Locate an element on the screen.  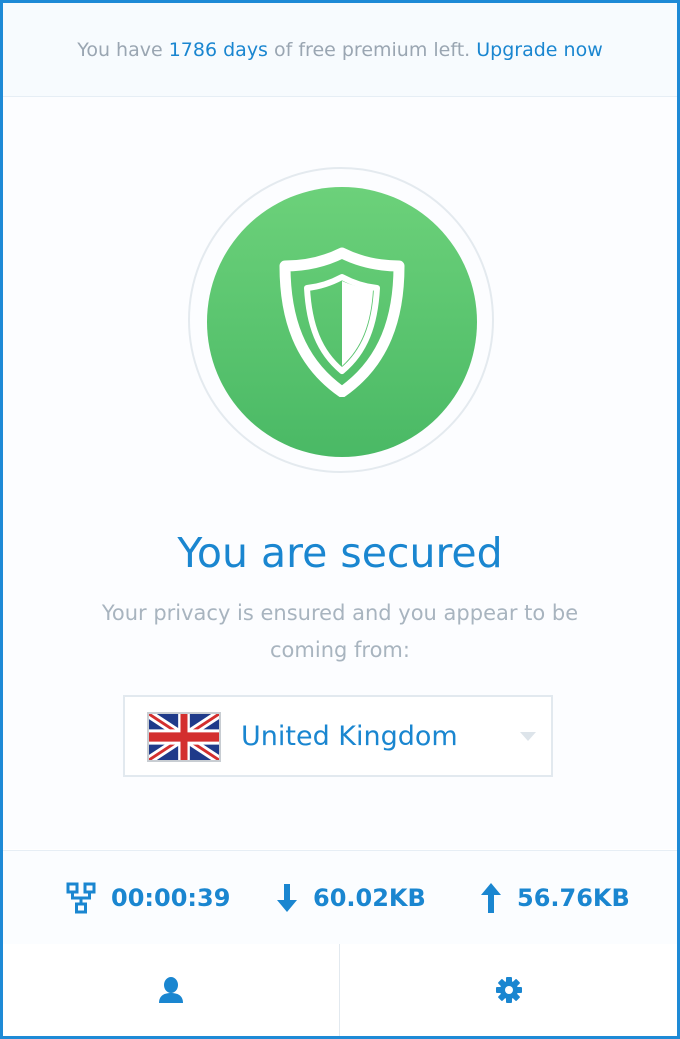
connection-duration: 00:00:39 is located at coordinates (171, 898).